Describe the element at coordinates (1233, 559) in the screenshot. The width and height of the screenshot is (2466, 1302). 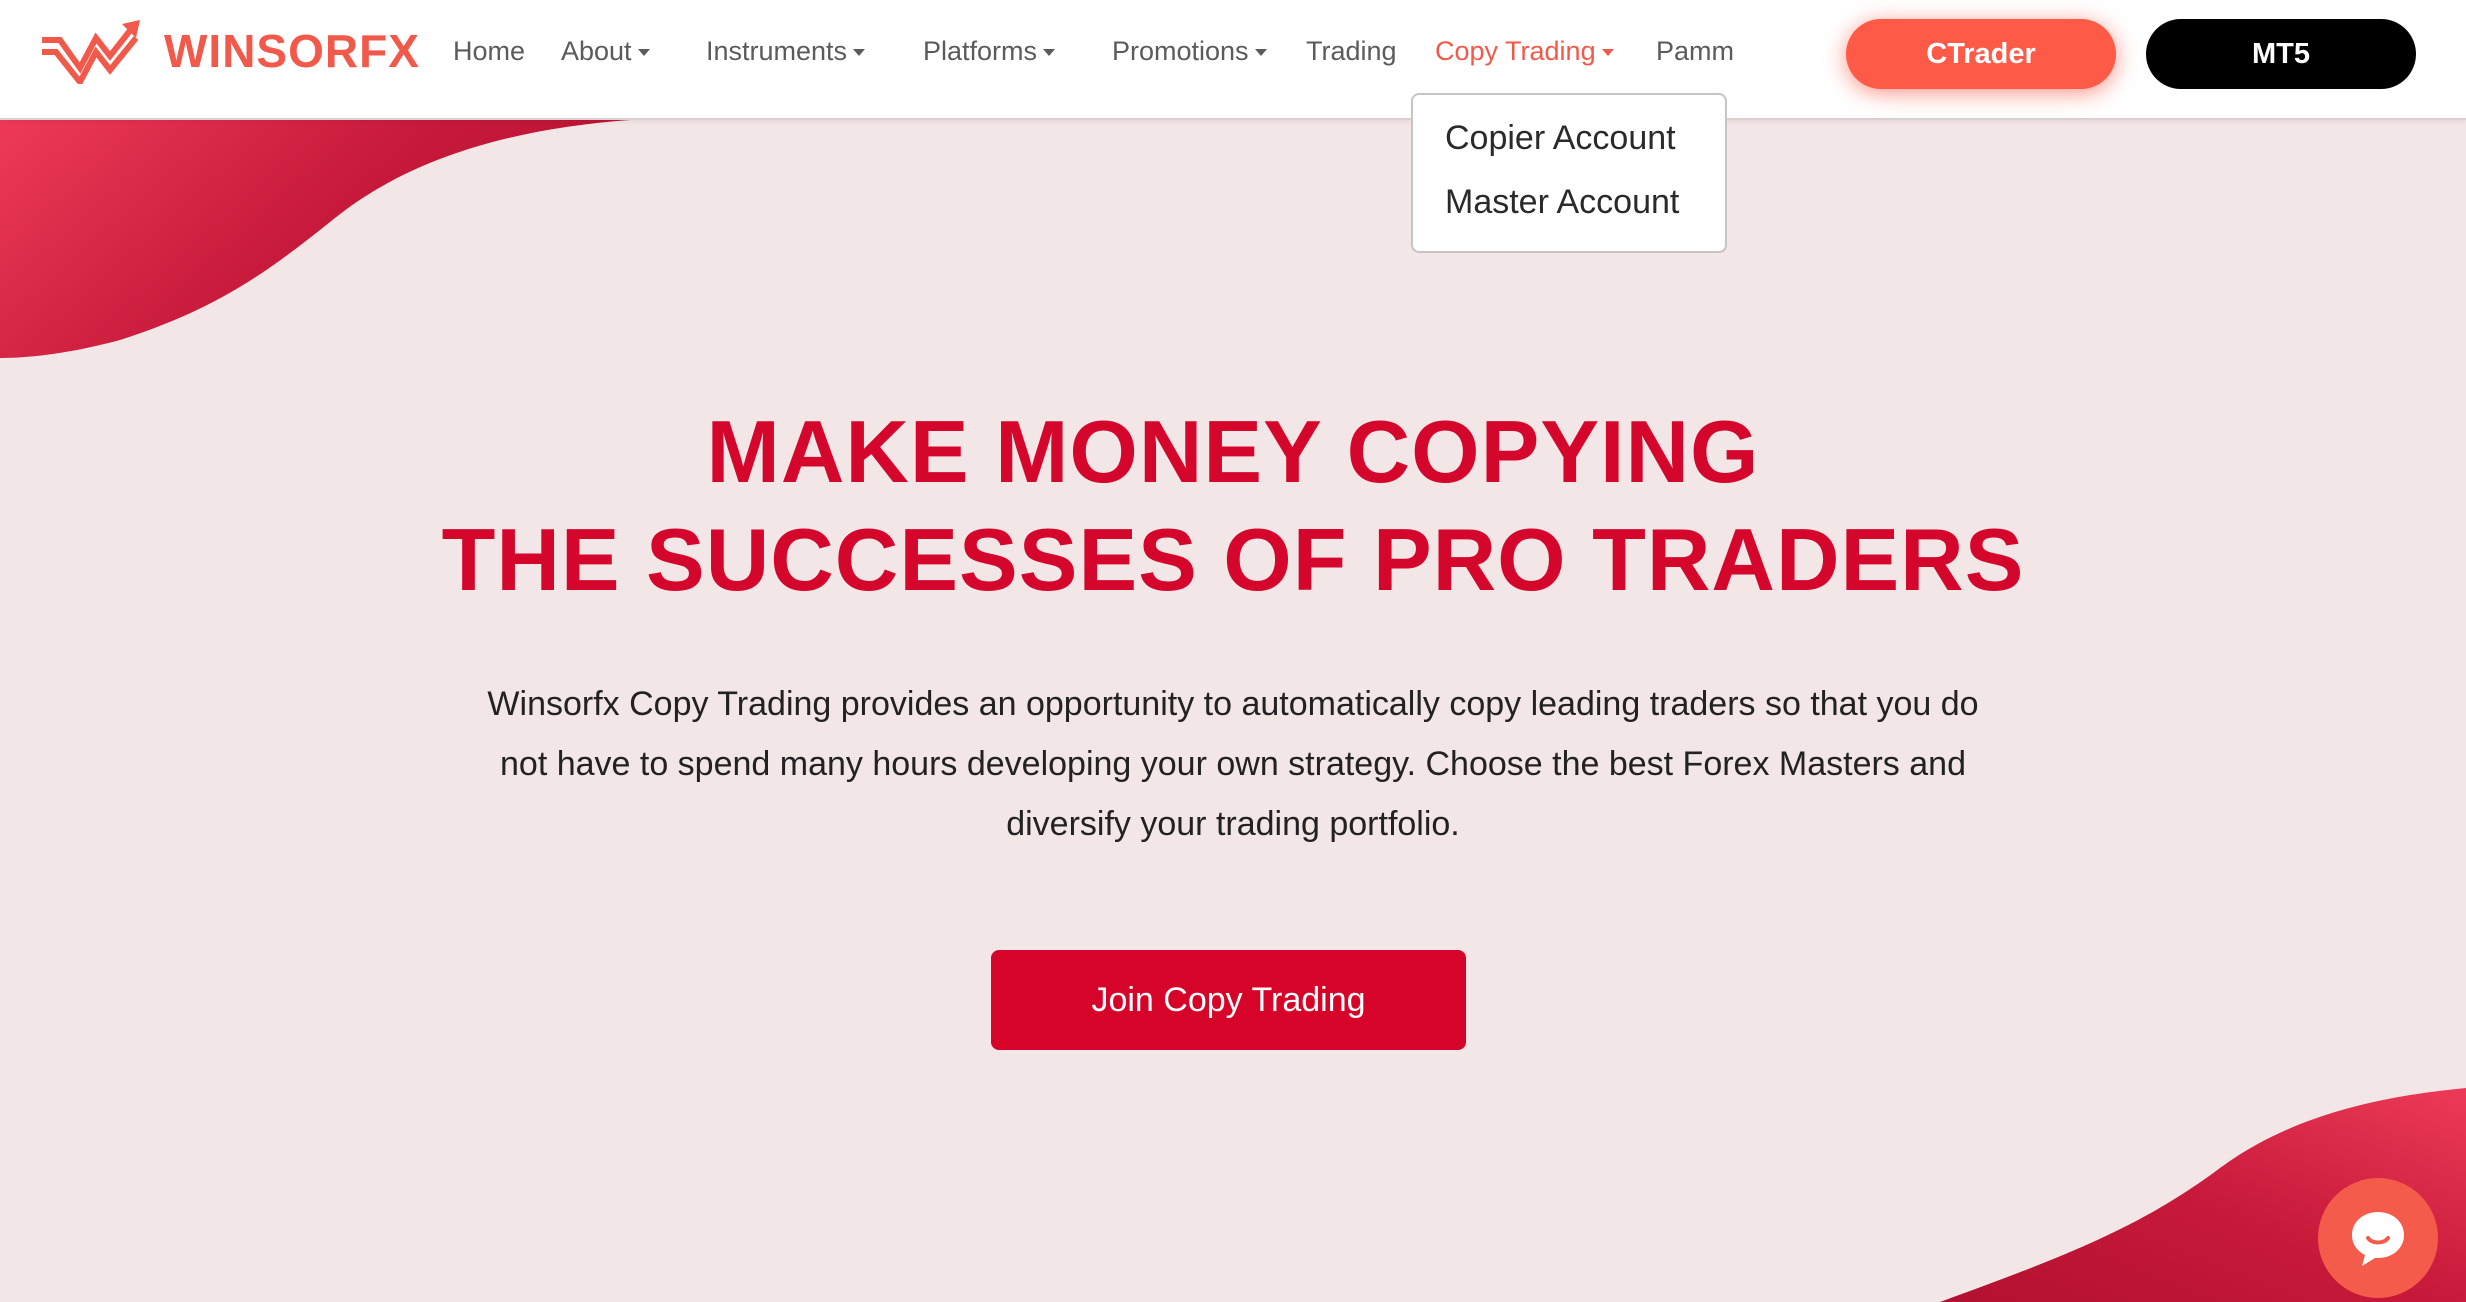
I see `hero-title-line-2: THE SUCCESSES OF PRO TRADERS` at that location.